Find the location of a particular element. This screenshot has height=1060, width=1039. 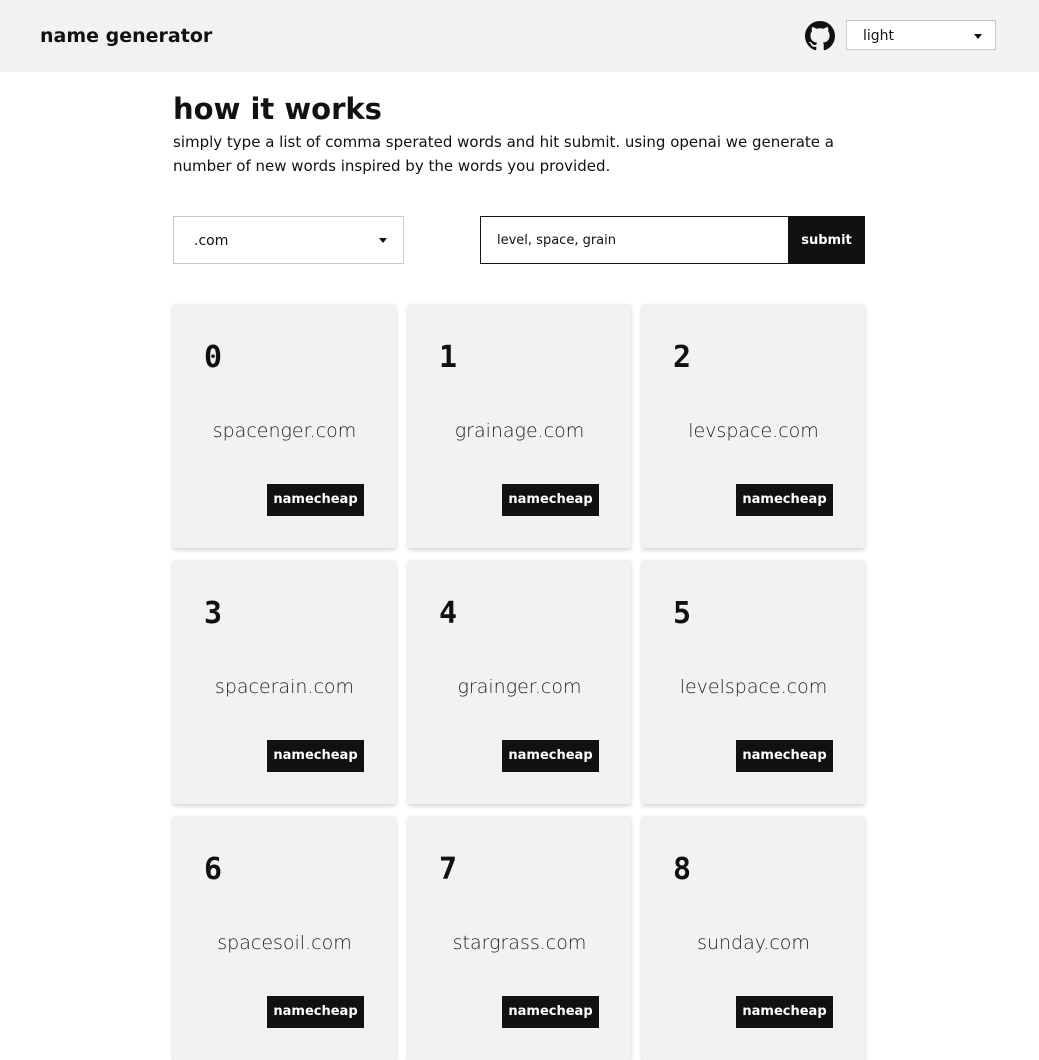

result-card: 7 stargrass.com namecheap is located at coordinates (519, 938).